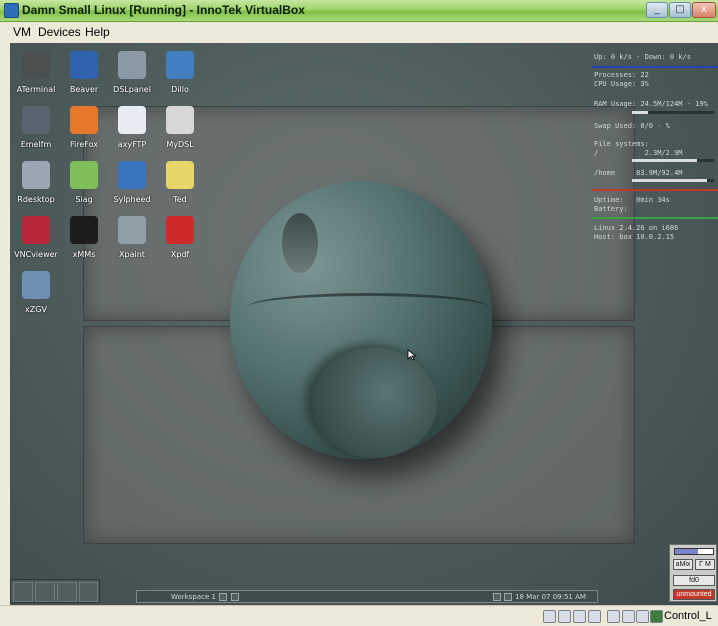  Describe the element at coordinates (694, 594) in the screenshot. I see `mount-status-button: unmounted` at that location.